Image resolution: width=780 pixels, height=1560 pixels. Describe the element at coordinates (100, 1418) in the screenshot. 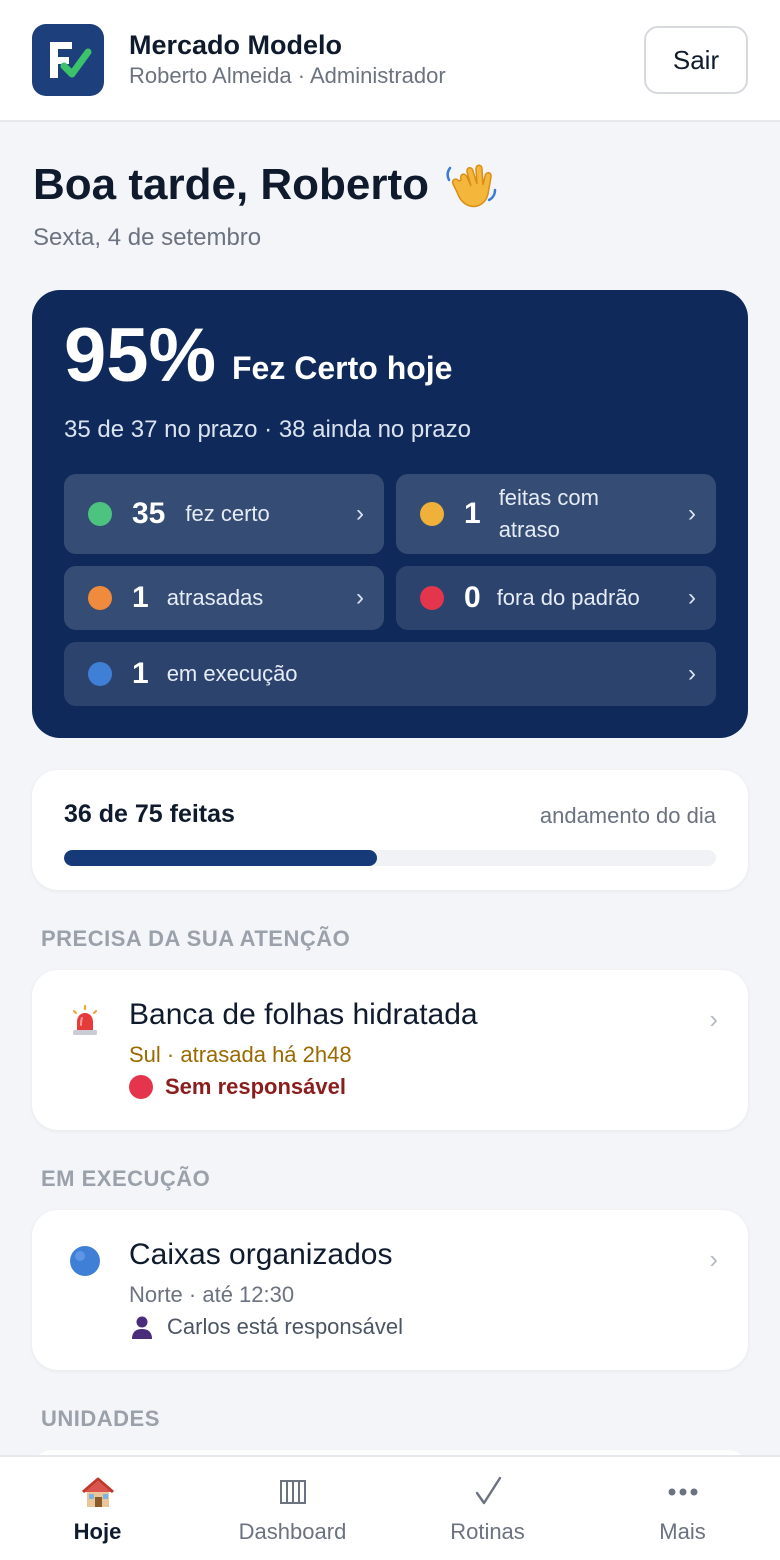

I see `section-units: UNIDADES` at that location.